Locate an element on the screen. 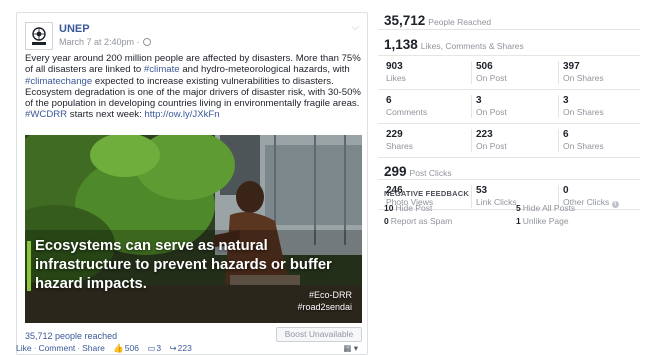 Image resolution: width=647 pixels, height=355 pixels. stat-cell: 229 Shares is located at coordinates (397, 140).